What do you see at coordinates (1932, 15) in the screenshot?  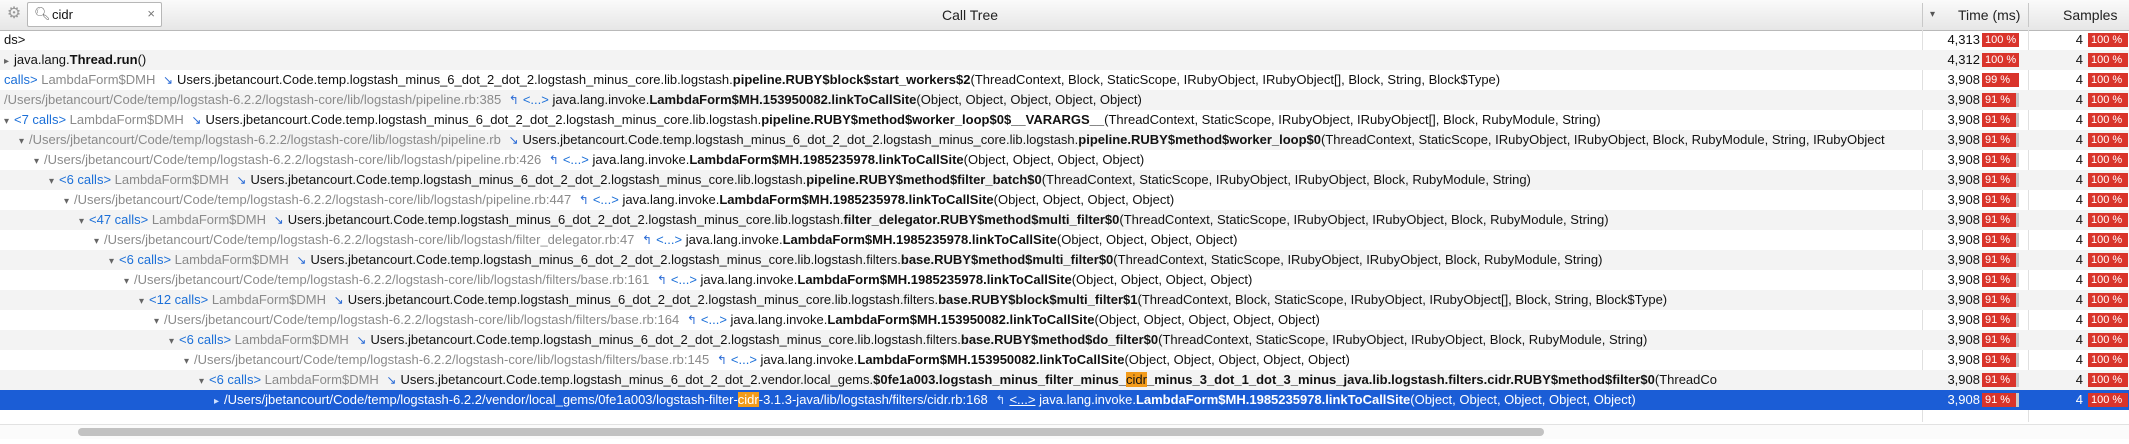 I see `sort-descending-icon: ▾` at bounding box center [1932, 15].